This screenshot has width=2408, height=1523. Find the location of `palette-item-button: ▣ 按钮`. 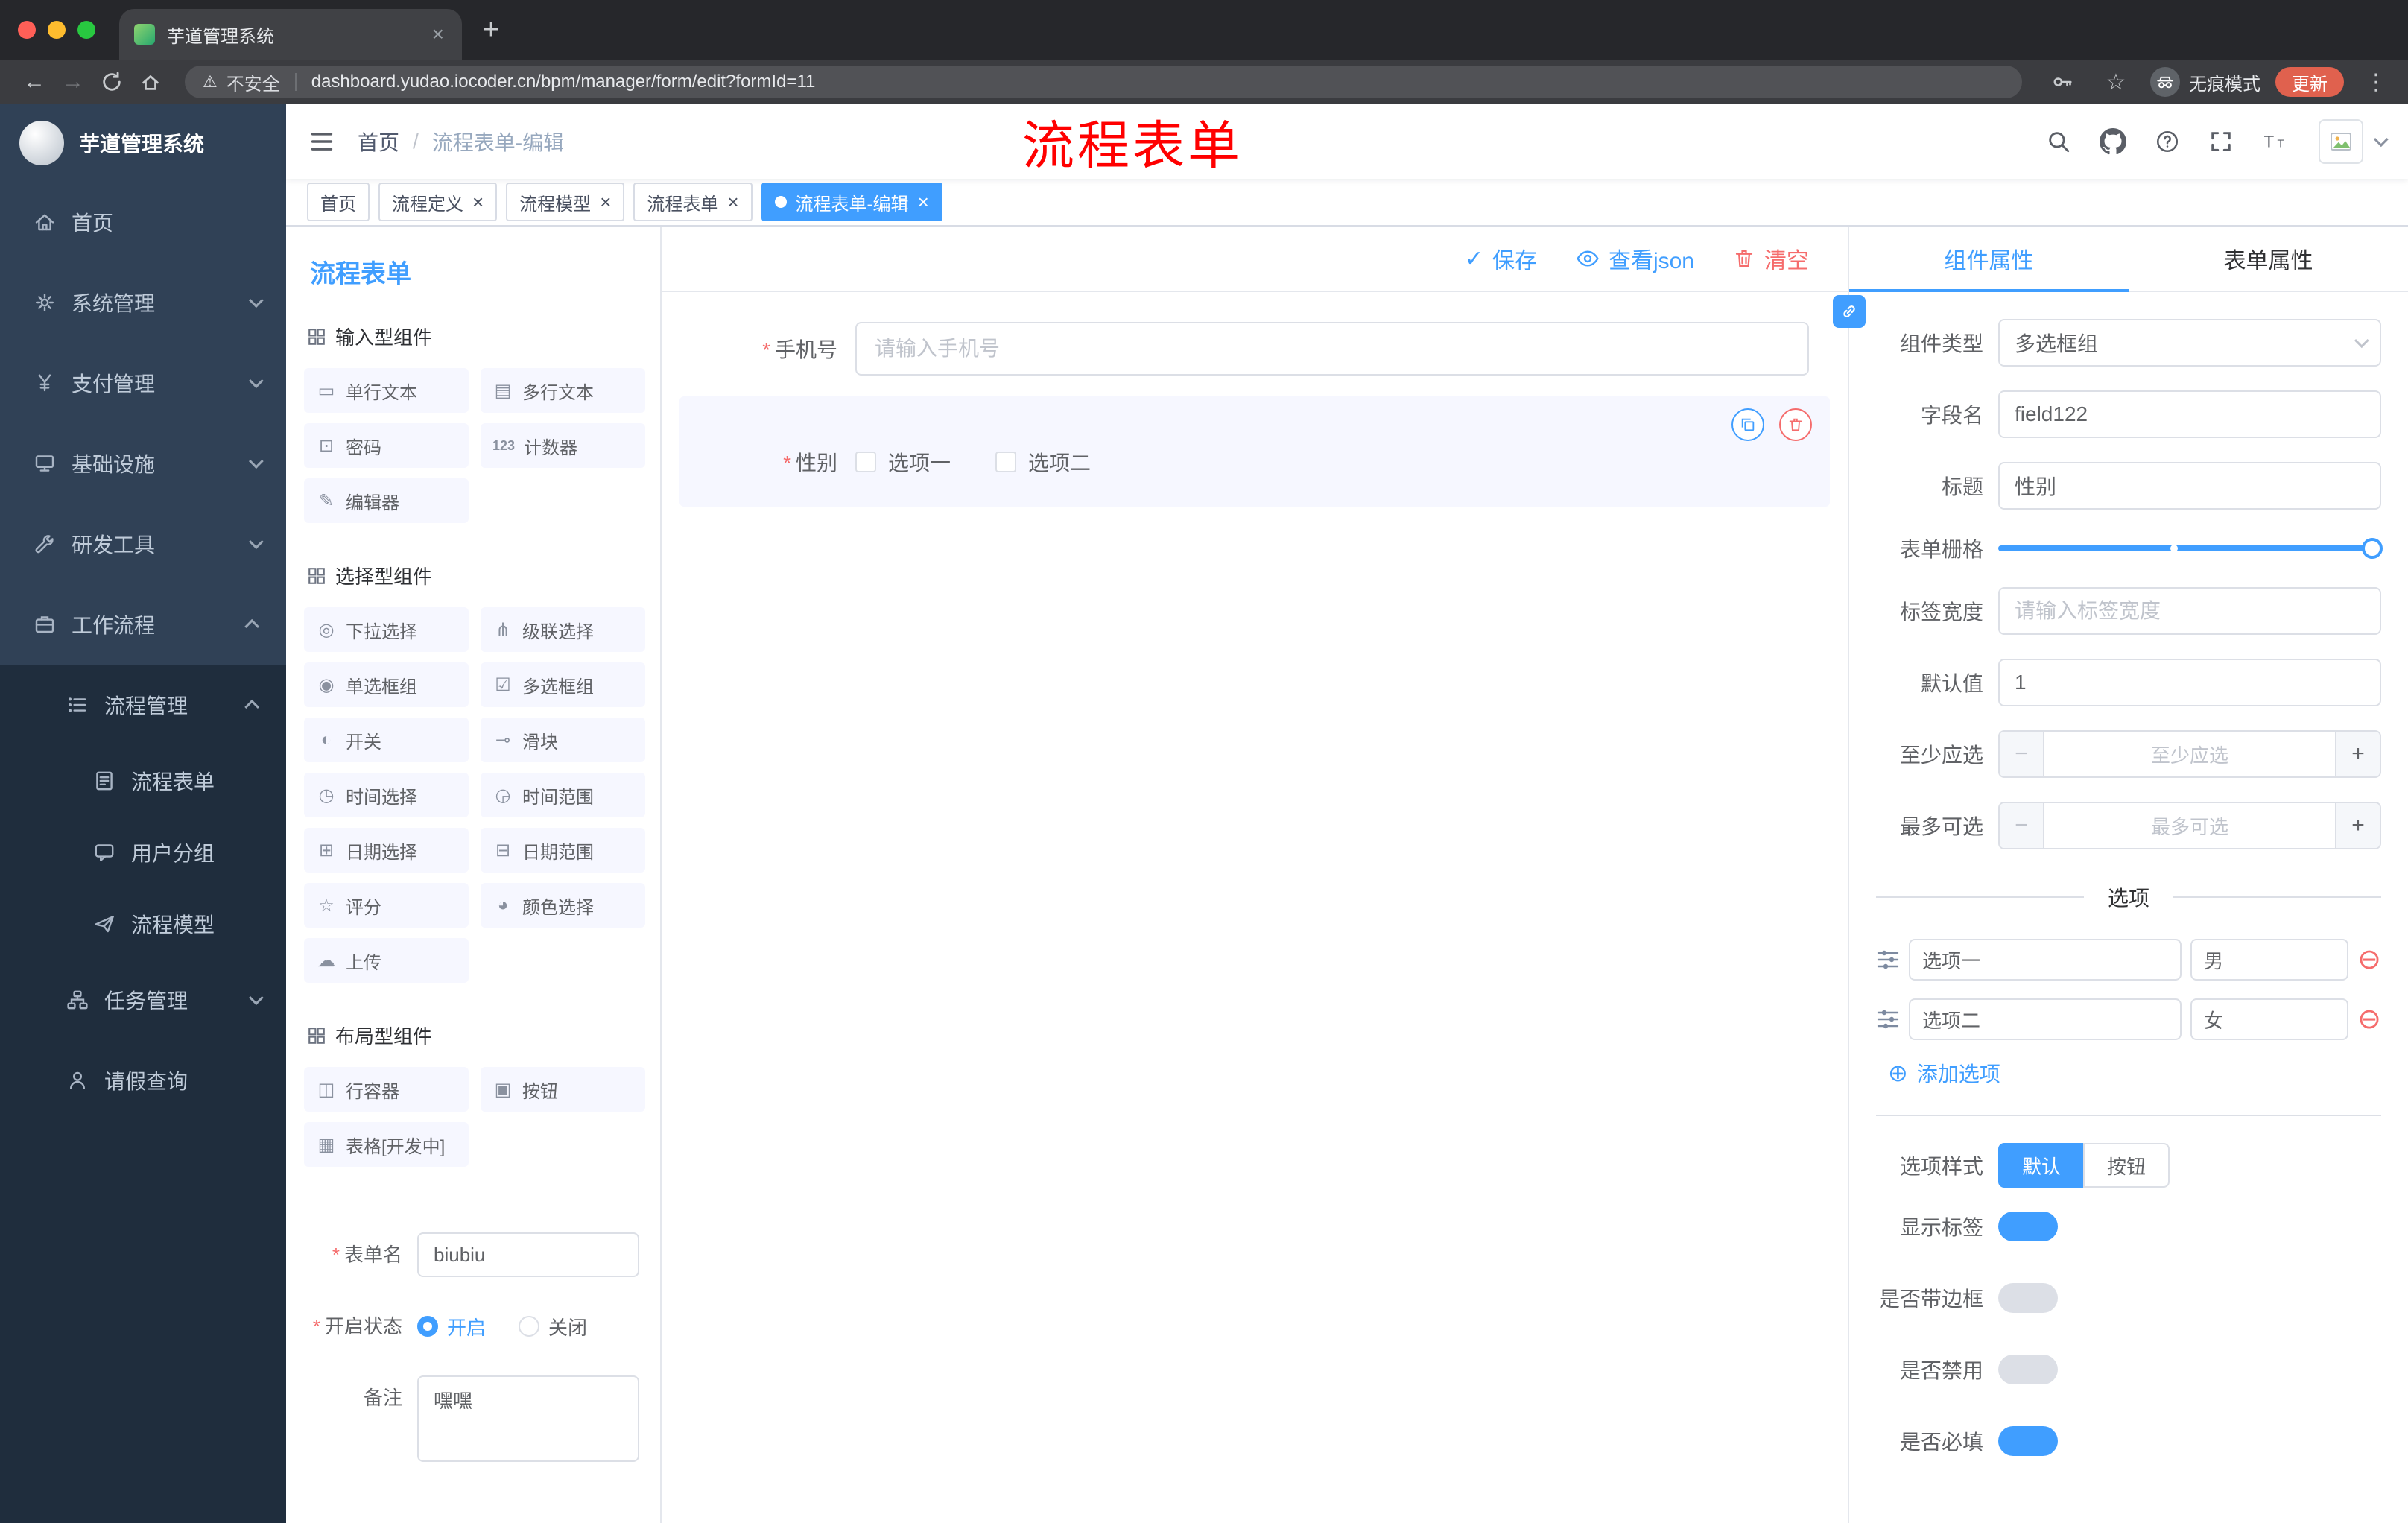

palette-item-button: ▣ 按钮 is located at coordinates (563, 1089).